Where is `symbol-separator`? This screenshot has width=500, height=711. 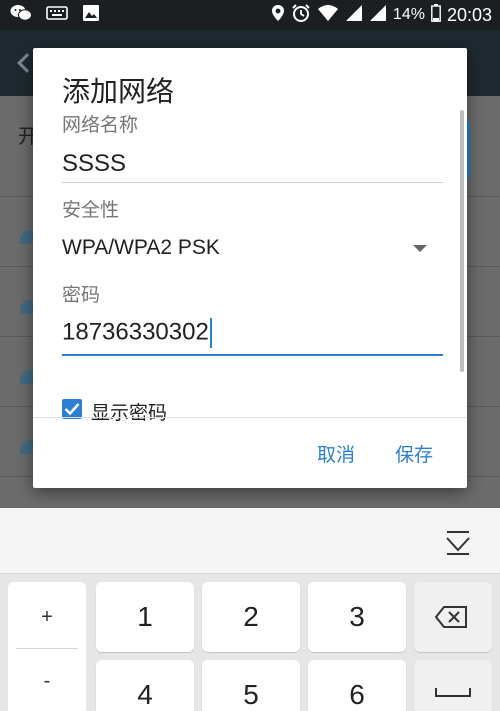
symbol-separator is located at coordinates (47, 648).